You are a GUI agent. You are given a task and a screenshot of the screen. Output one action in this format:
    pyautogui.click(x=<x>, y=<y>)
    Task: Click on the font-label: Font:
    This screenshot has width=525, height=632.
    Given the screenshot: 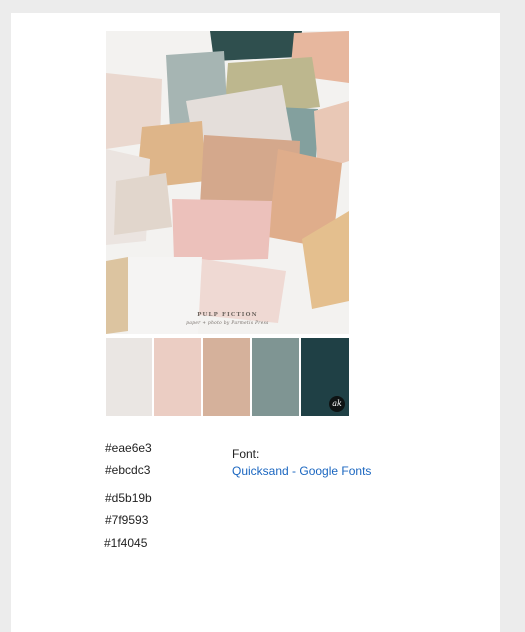 What is the action you would take?
    pyautogui.click(x=246, y=454)
    